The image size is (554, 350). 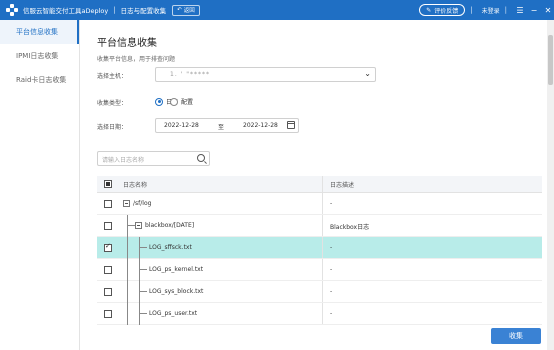 What do you see at coordinates (265, 74) in the screenshot?
I see `host-select: 1. ' "***** ⌄` at bounding box center [265, 74].